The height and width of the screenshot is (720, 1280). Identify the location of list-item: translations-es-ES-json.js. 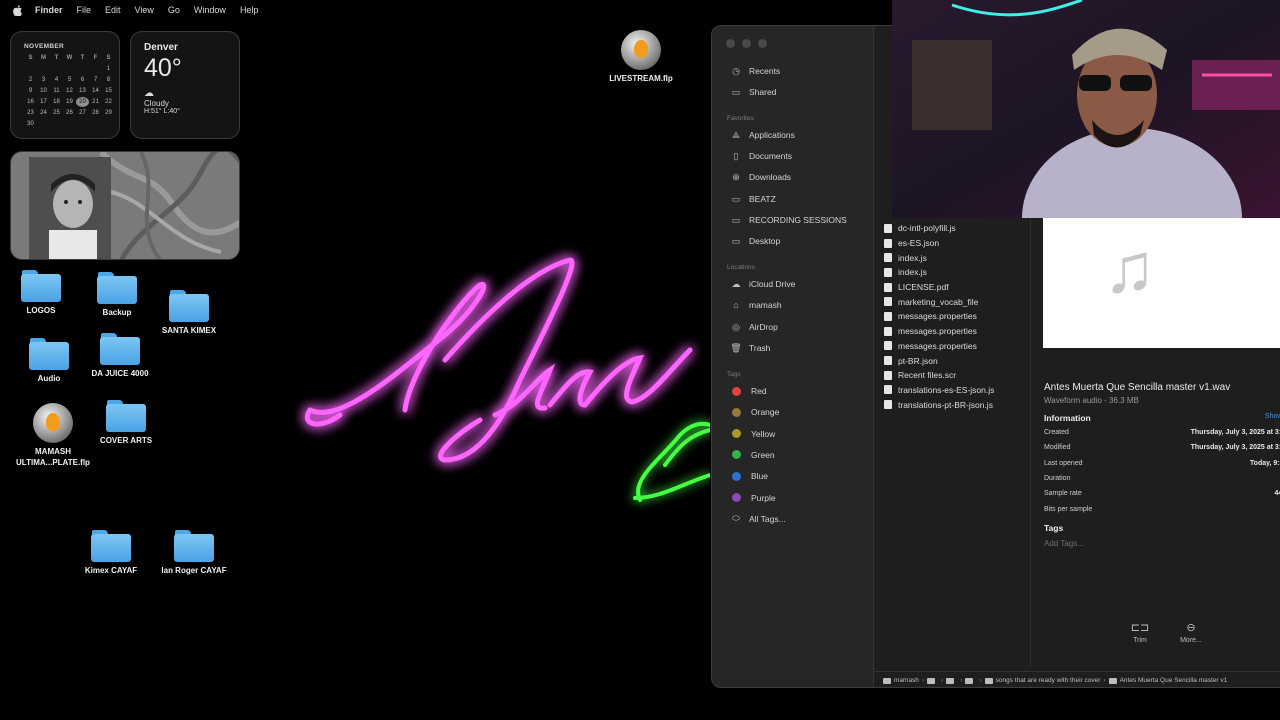
(939, 390).